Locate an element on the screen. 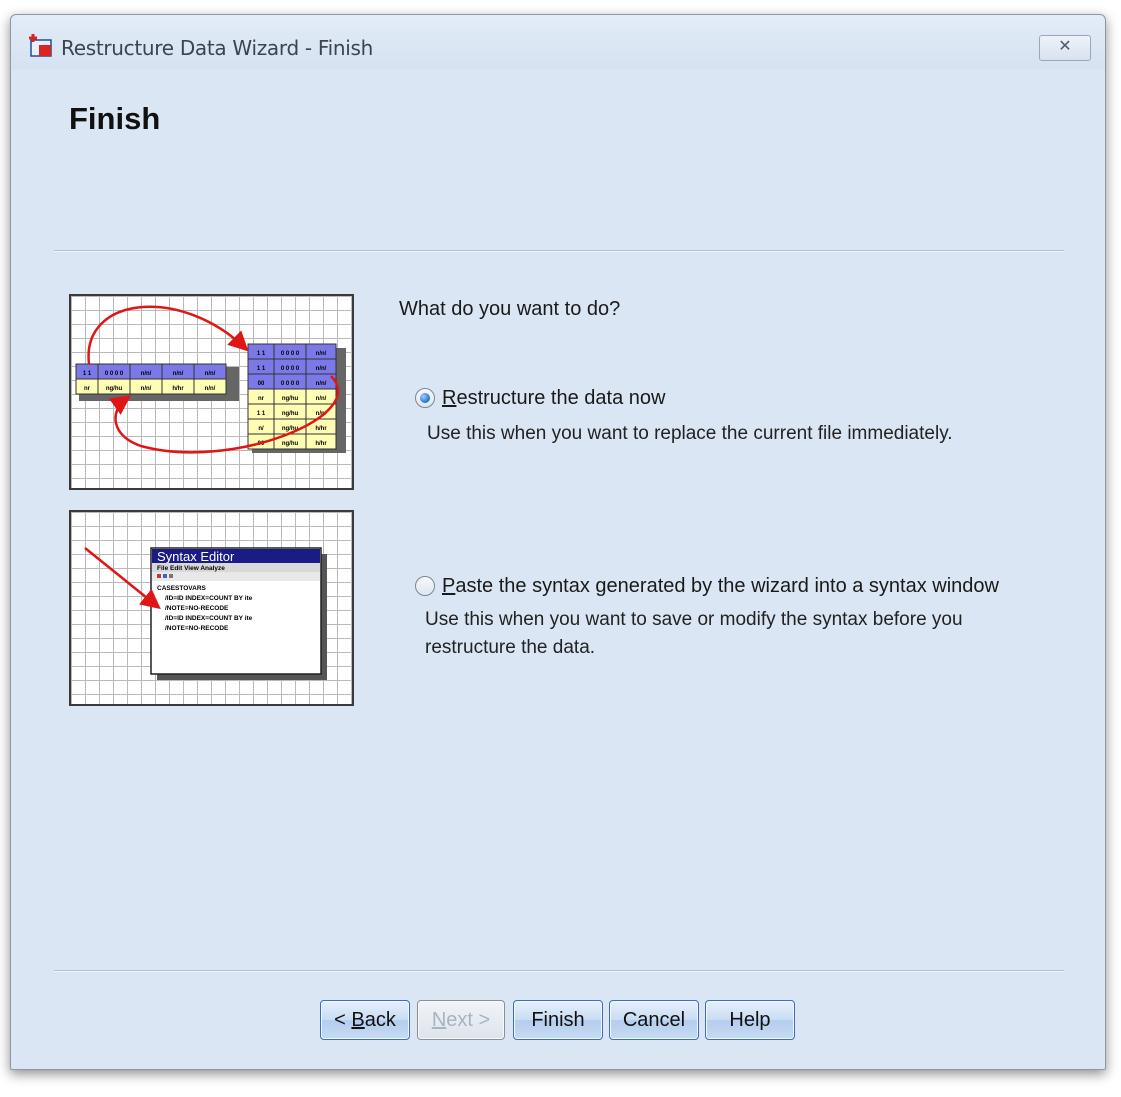  question-text: What do you want to do? is located at coordinates (510, 309).